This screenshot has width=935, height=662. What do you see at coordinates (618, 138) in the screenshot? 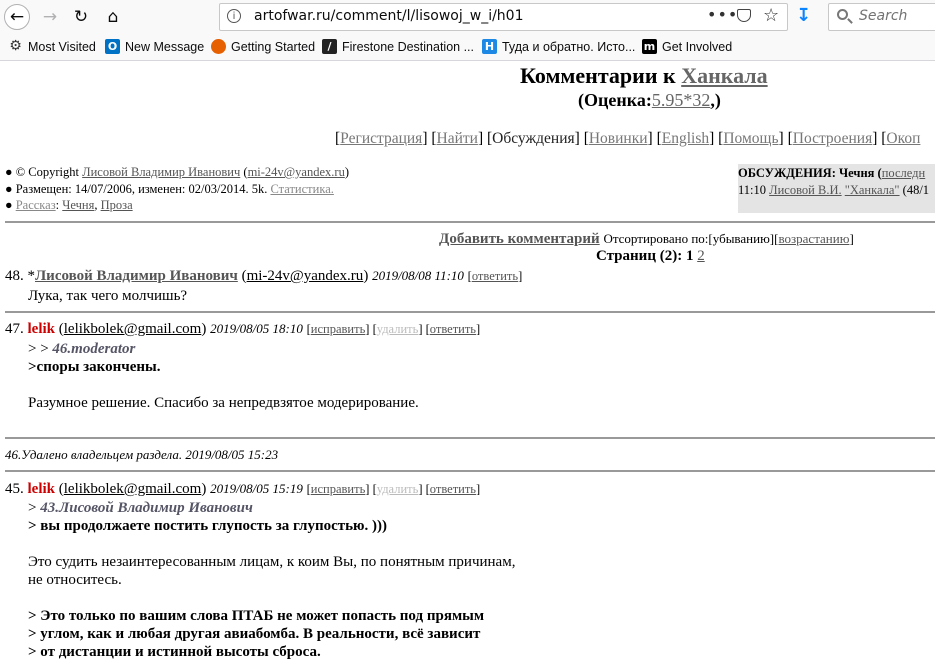
I see `menu-news: Новинки` at bounding box center [618, 138].